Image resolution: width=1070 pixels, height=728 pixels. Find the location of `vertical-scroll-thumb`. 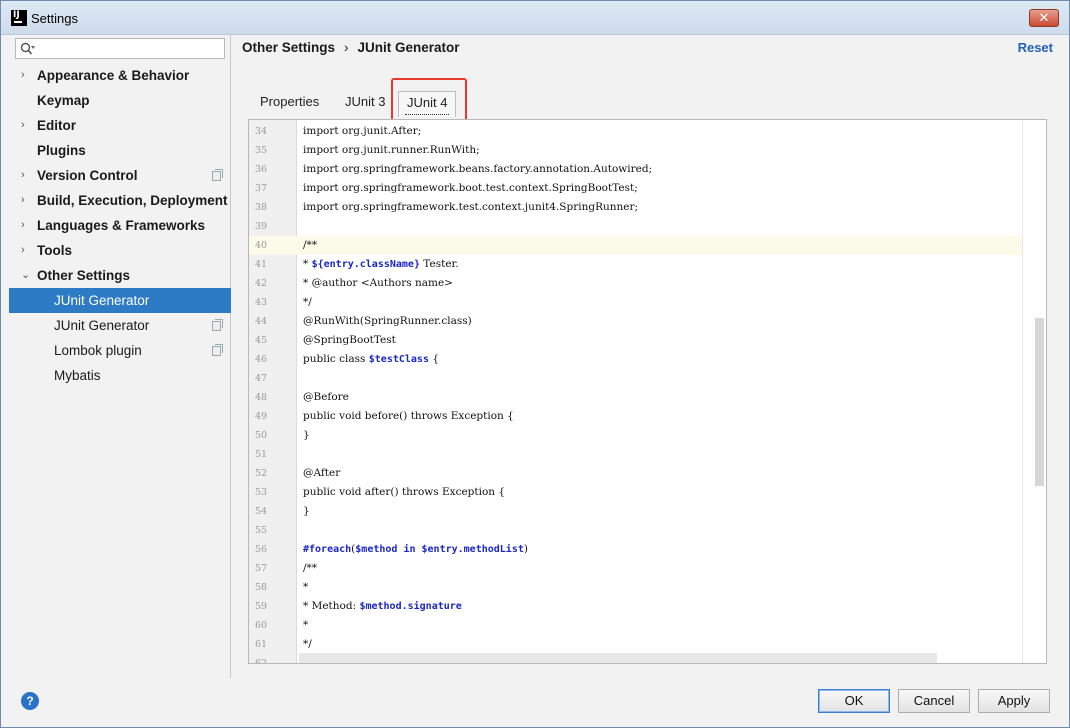

vertical-scroll-thumb is located at coordinates (1039, 402).